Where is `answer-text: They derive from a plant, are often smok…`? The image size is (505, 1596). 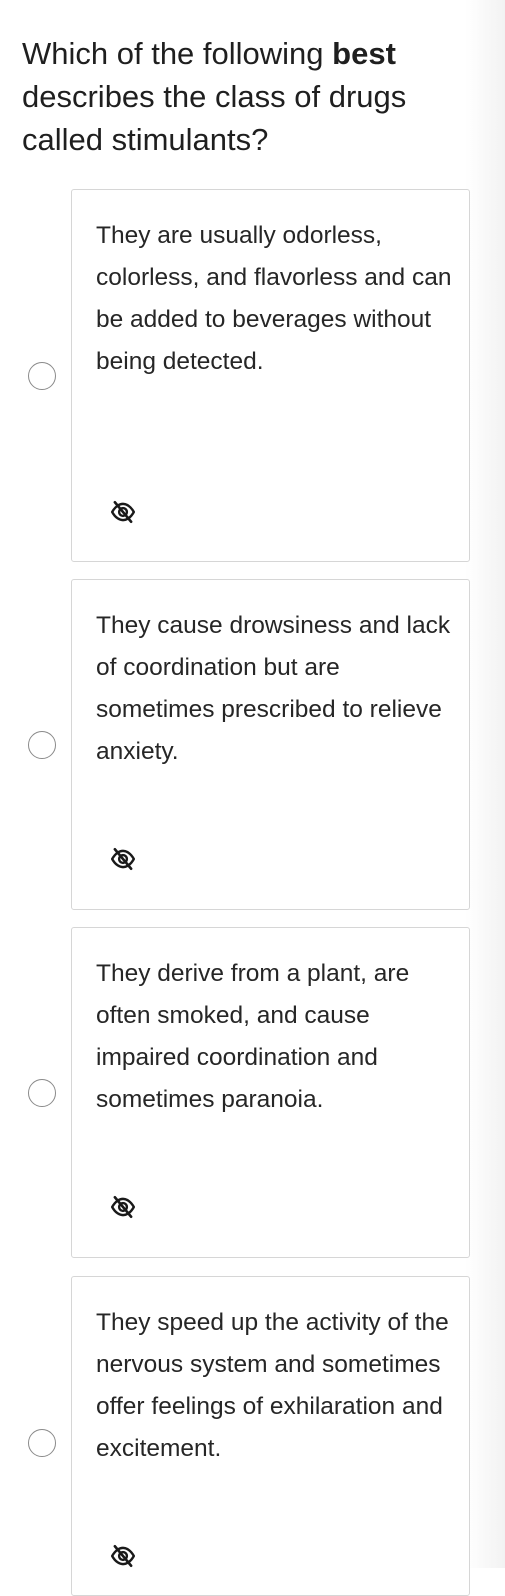
answer-text: They derive from a plant, are often smok… is located at coordinates (253, 1036).